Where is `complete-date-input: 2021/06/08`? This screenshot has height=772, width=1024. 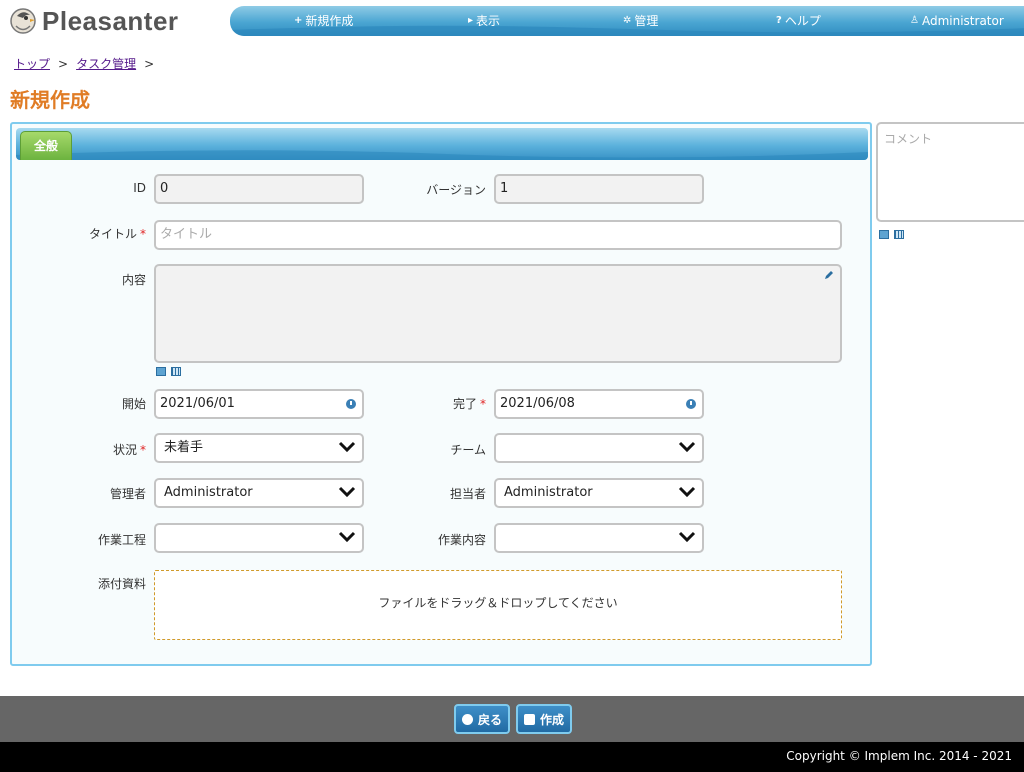 complete-date-input: 2021/06/08 is located at coordinates (599, 404).